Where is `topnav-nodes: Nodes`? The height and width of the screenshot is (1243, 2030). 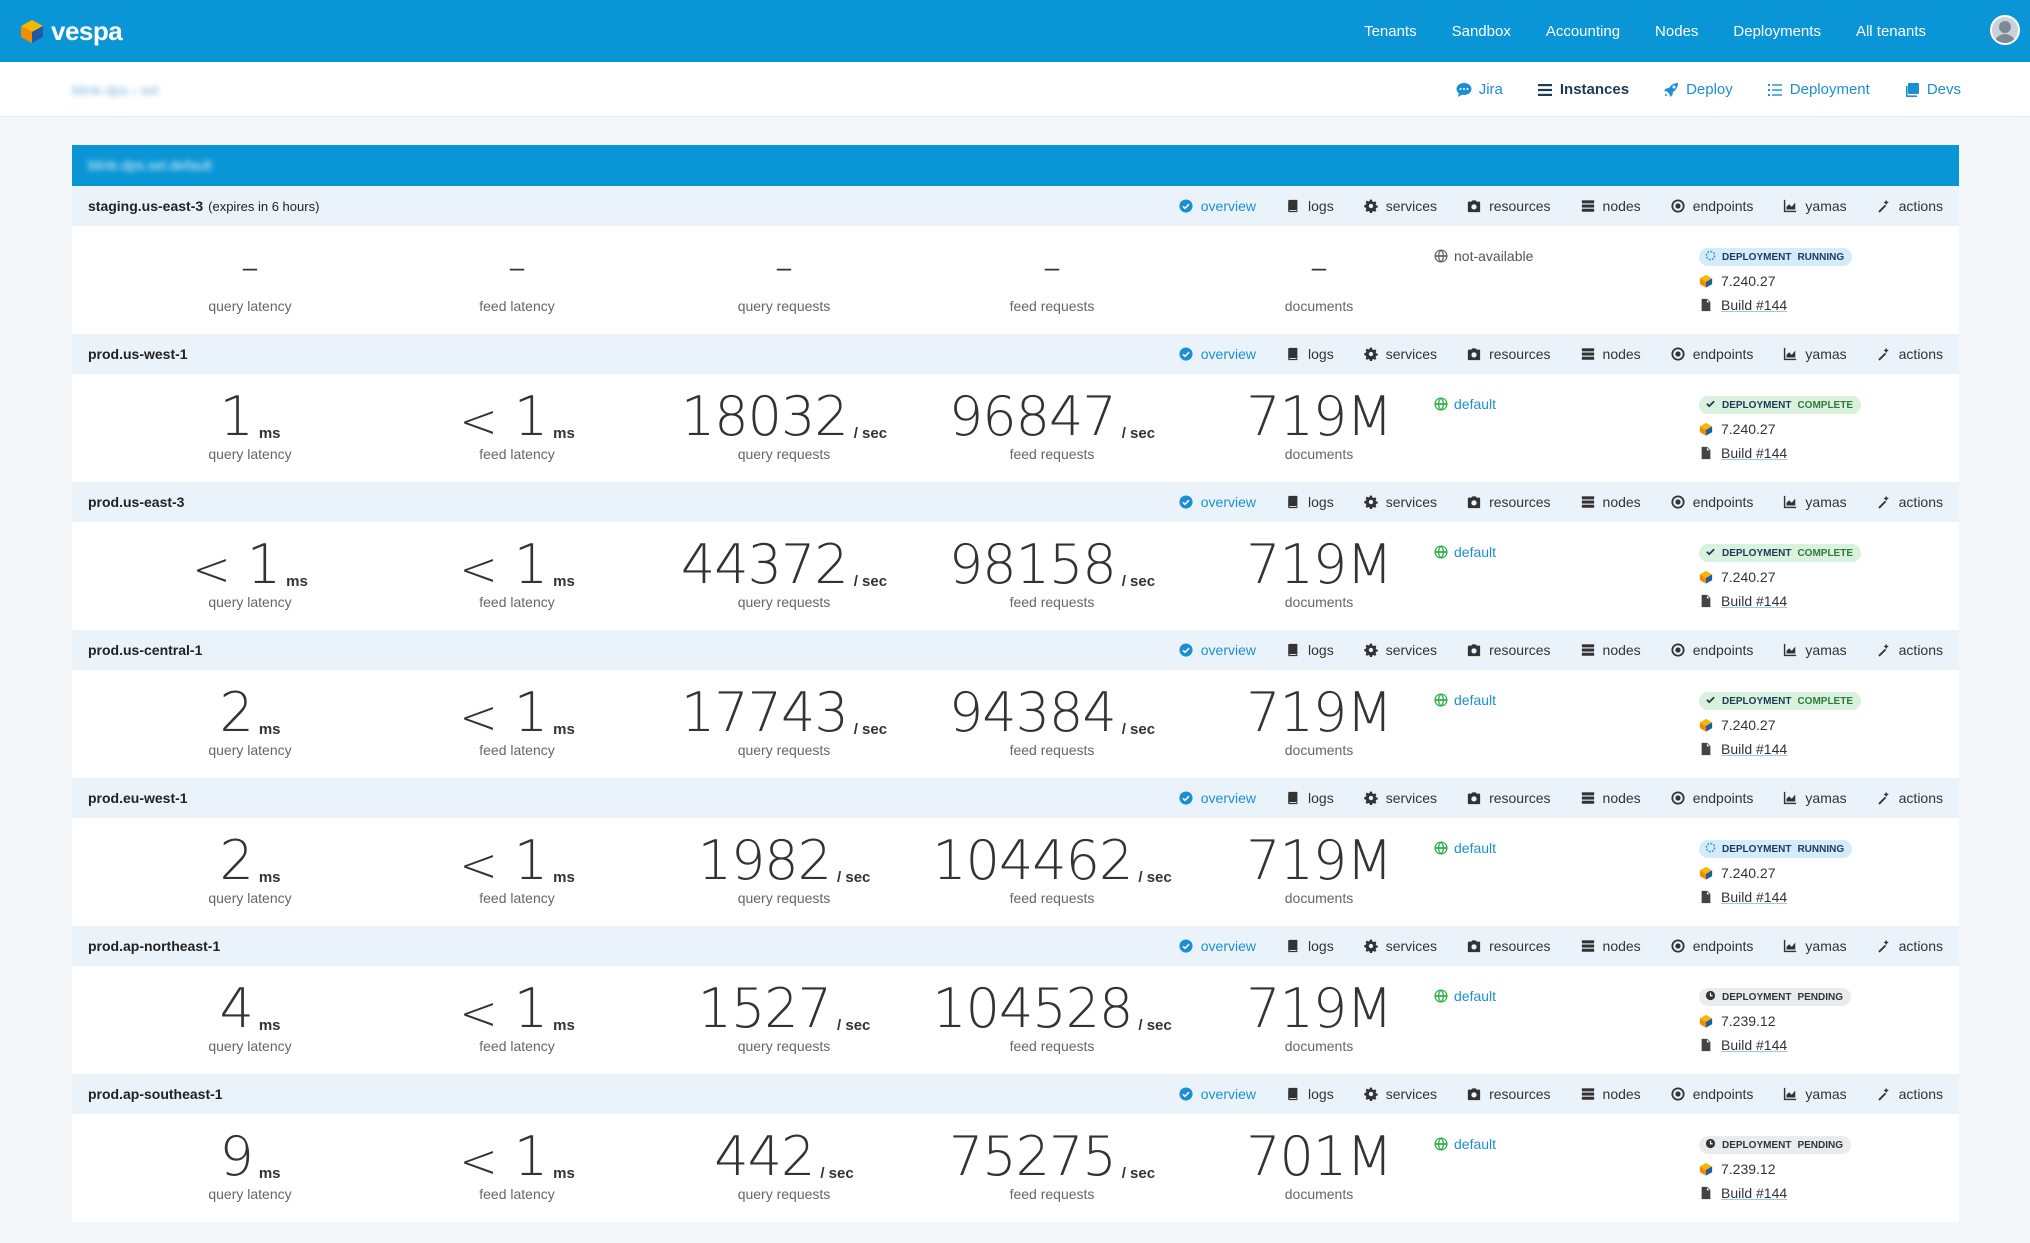
topnav-nodes: Nodes is located at coordinates (1676, 31).